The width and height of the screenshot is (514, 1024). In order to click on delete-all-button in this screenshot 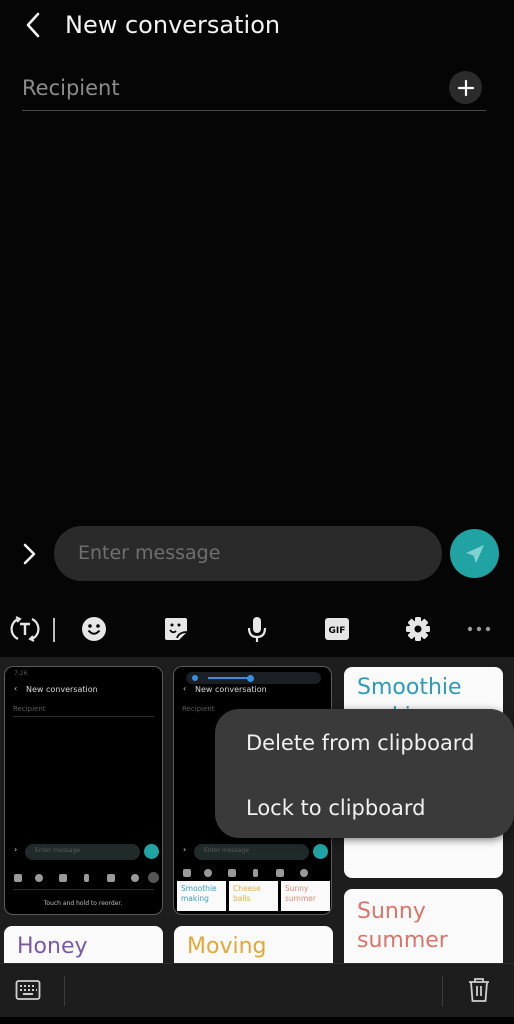, I will do `click(479, 992)`.